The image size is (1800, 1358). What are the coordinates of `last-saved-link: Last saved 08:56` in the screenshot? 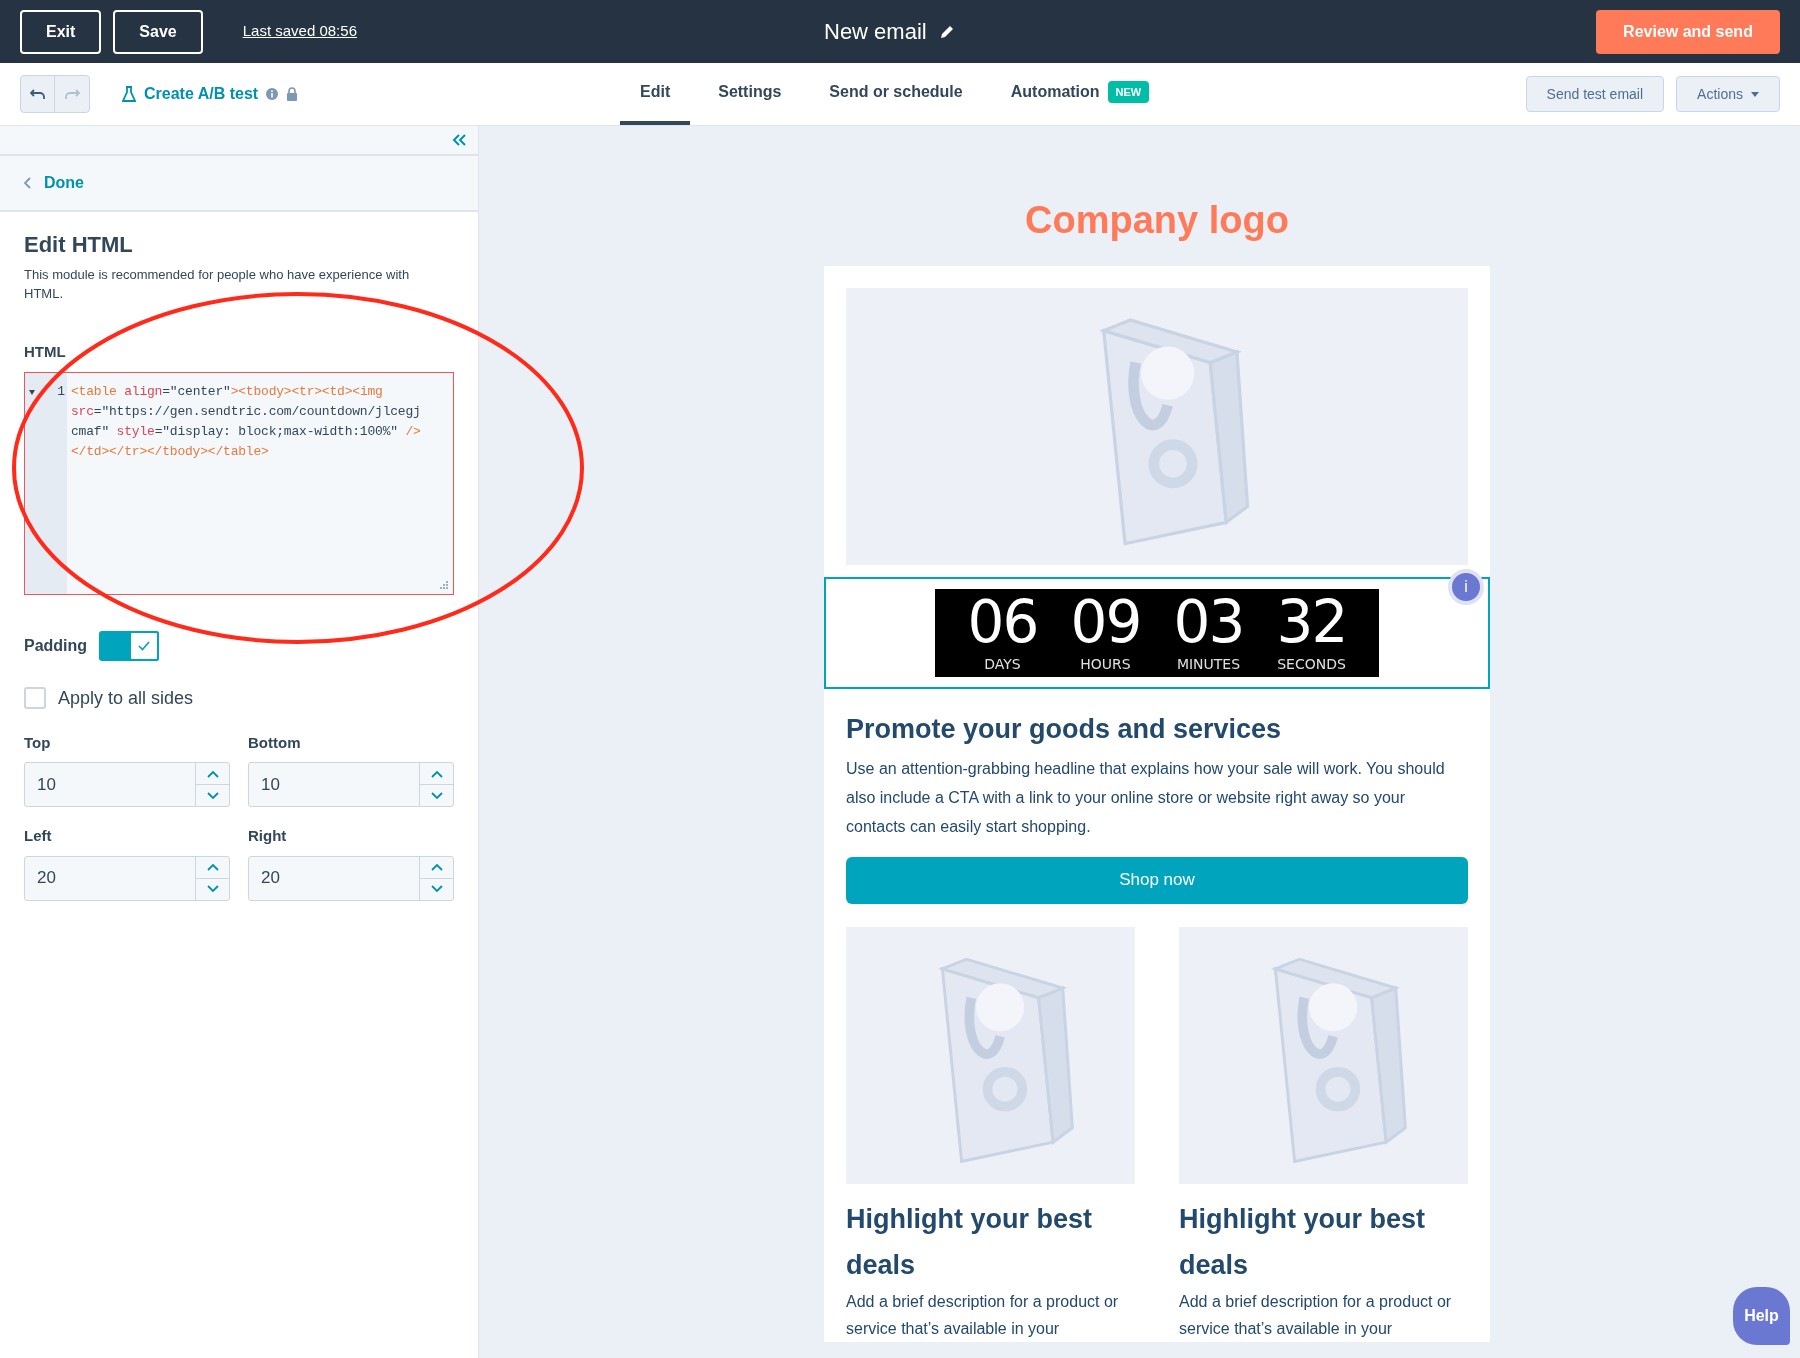 It's located at (299, 31).